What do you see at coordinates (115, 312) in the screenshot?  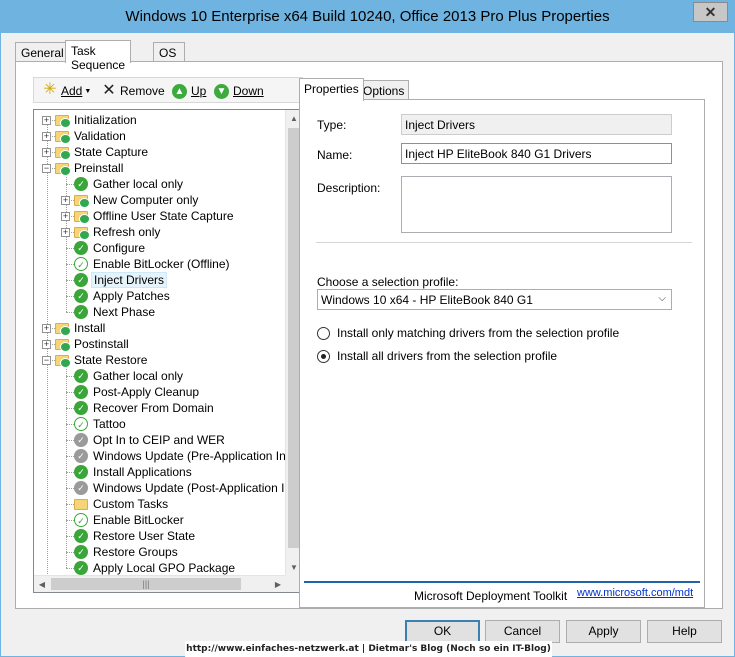 I see `tree-step-item: ✓ Next Phase` at bounding box center [115, 312].